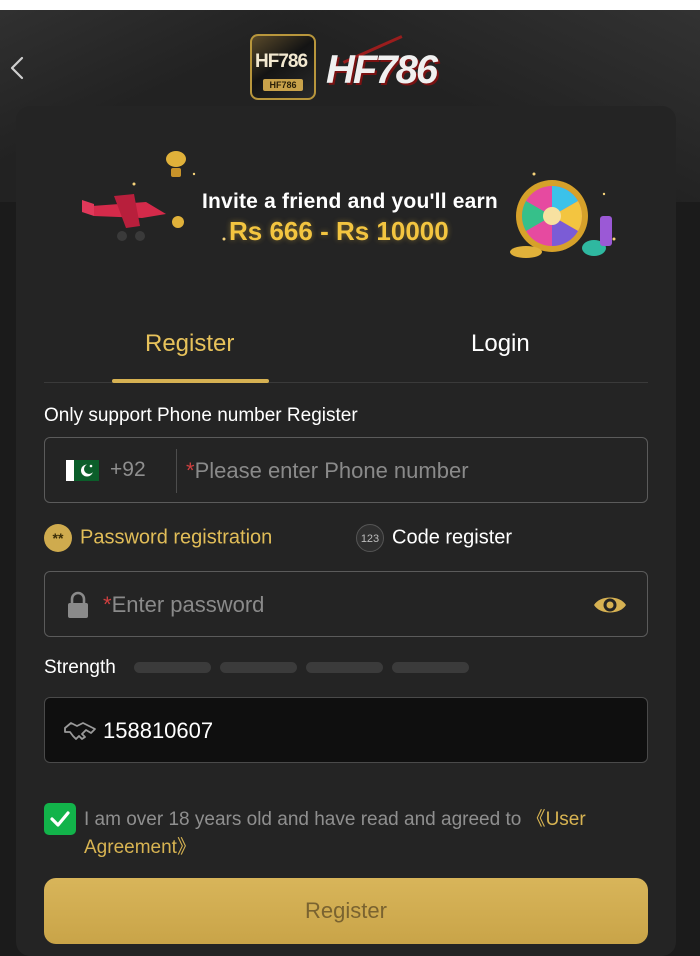  I want to click on phone-input: *Please enter Phone number, so click(327, 471).